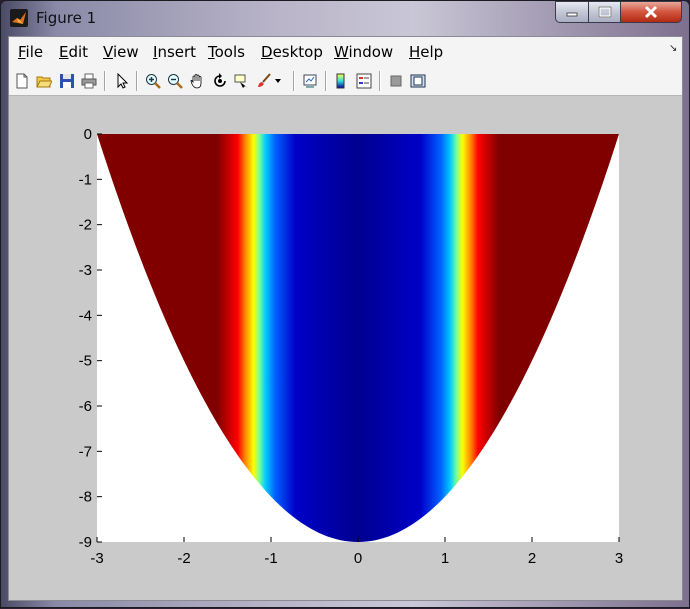  Describe the element at coordinates (85, 361) in the screenshot. I see `y-tick-label: -5` at that location.